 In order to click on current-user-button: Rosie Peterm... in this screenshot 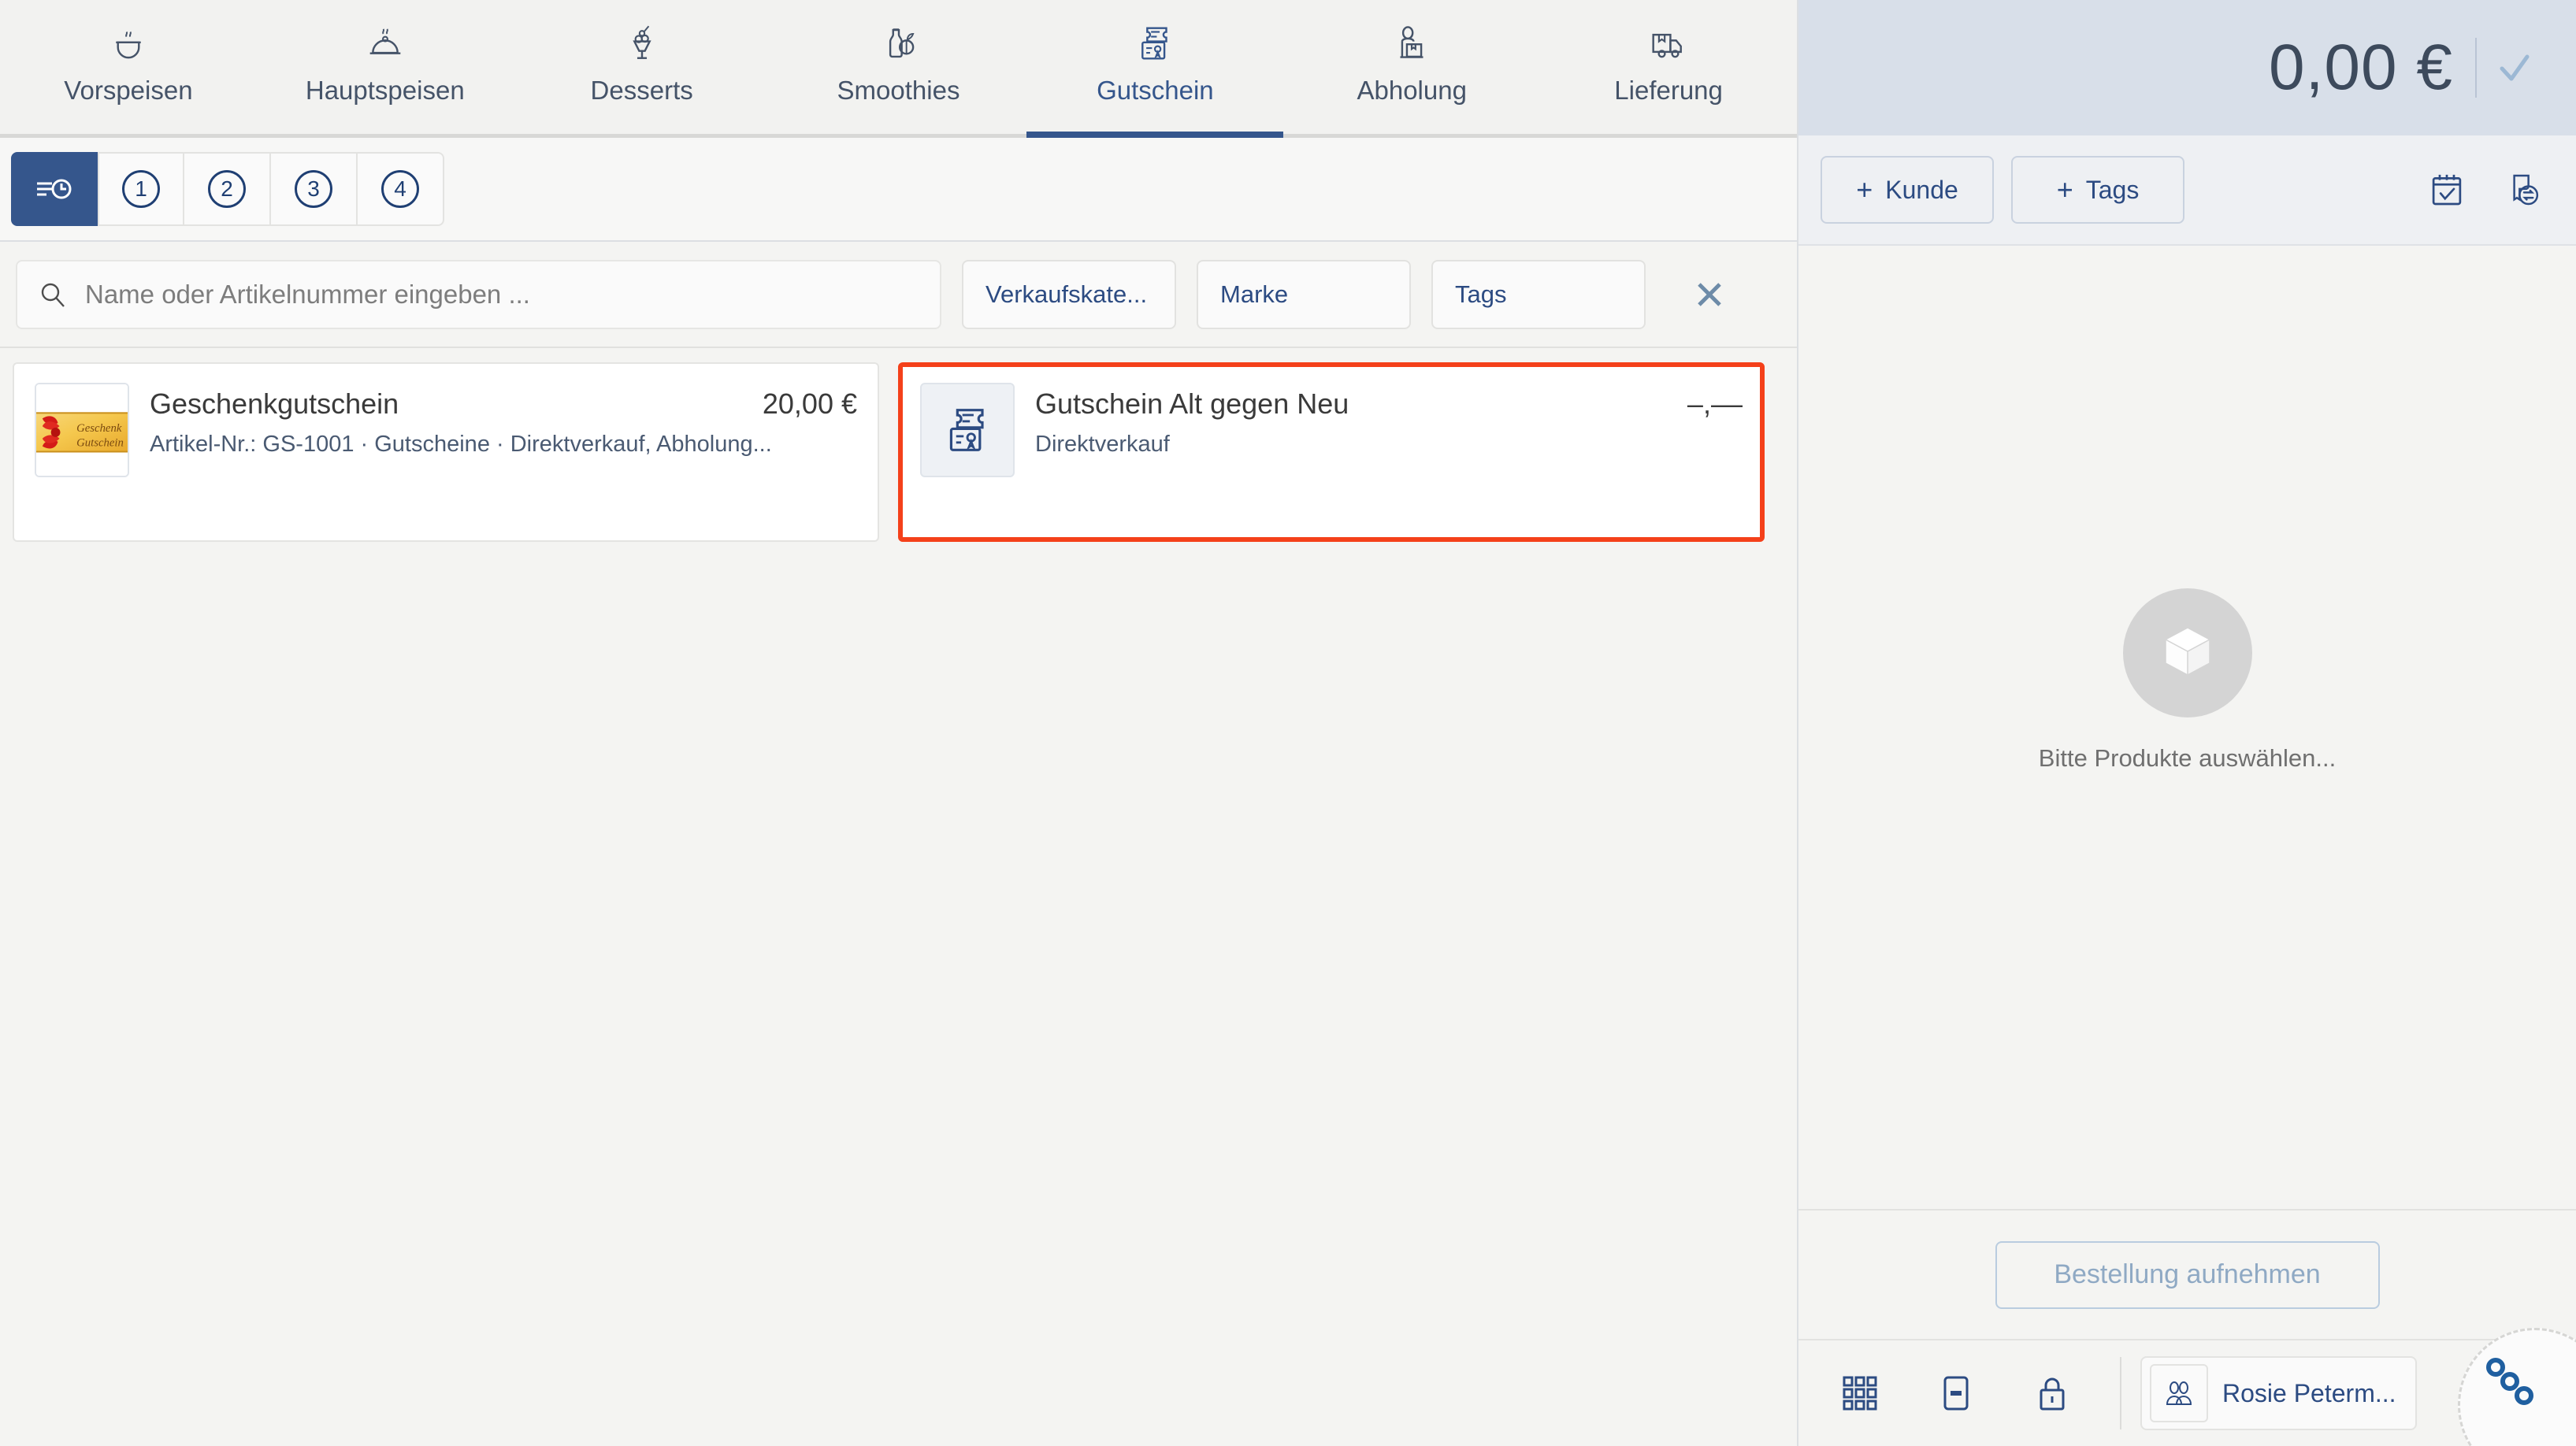, I will do `click(2278, 1393)`.